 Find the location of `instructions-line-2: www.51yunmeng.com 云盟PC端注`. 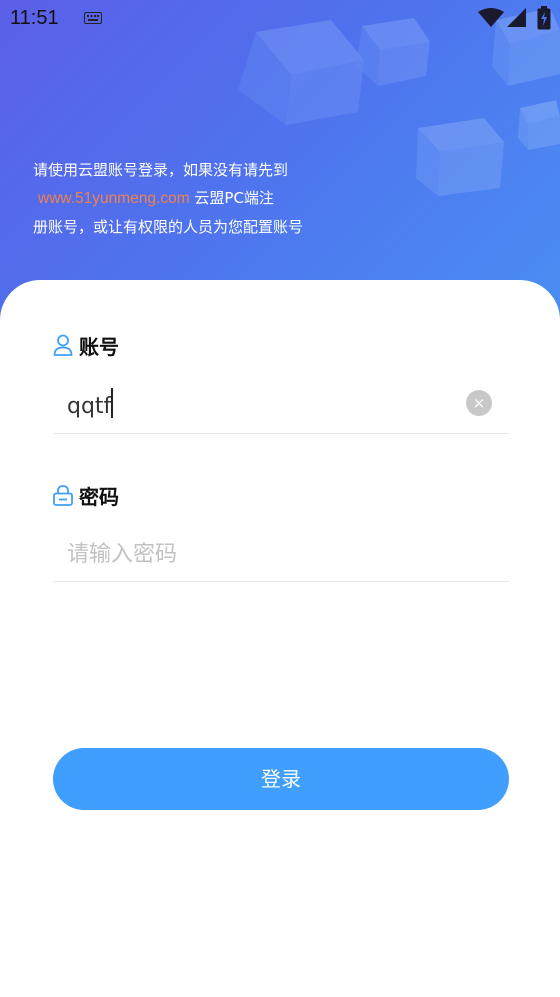

instructions-line-2: www.51yunmeng.com 云盟PC端注 is located at coordinates (156, 198).